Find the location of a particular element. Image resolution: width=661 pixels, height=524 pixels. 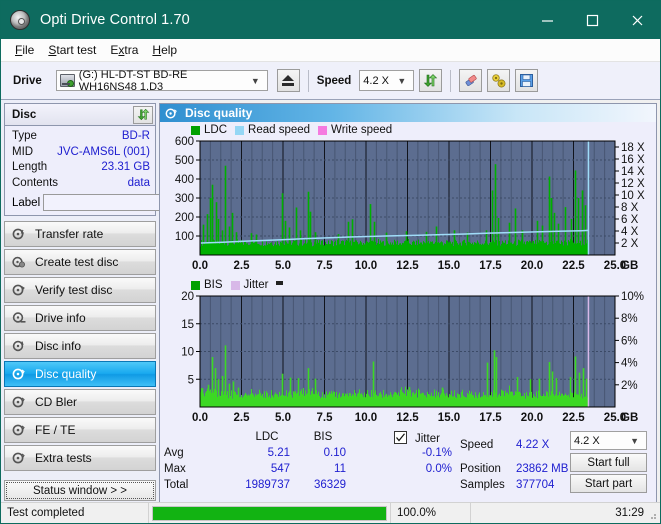

svg-text: 5.0 is located at coordinates (283, 418).